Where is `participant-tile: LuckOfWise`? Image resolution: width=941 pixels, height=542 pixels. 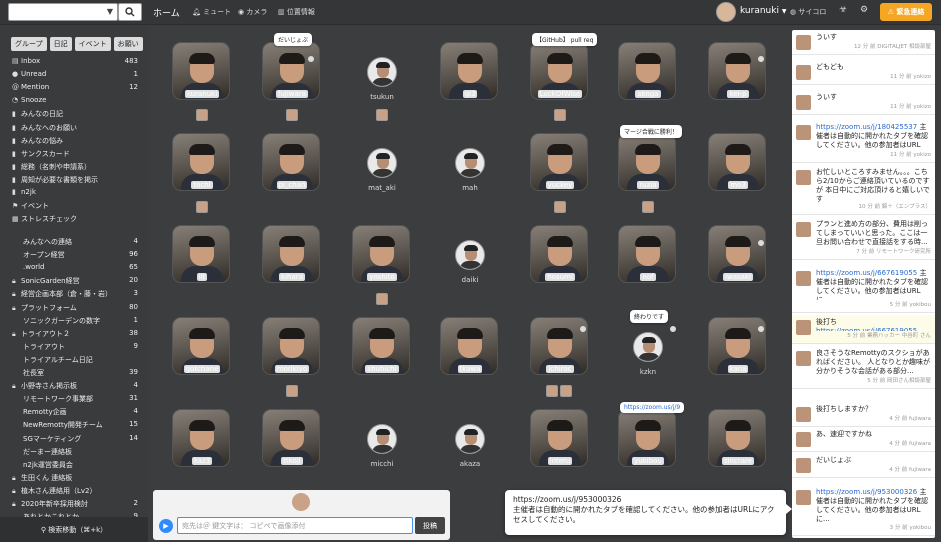 participant-tile: LuckOfWise is located at coordinates (560, 72).